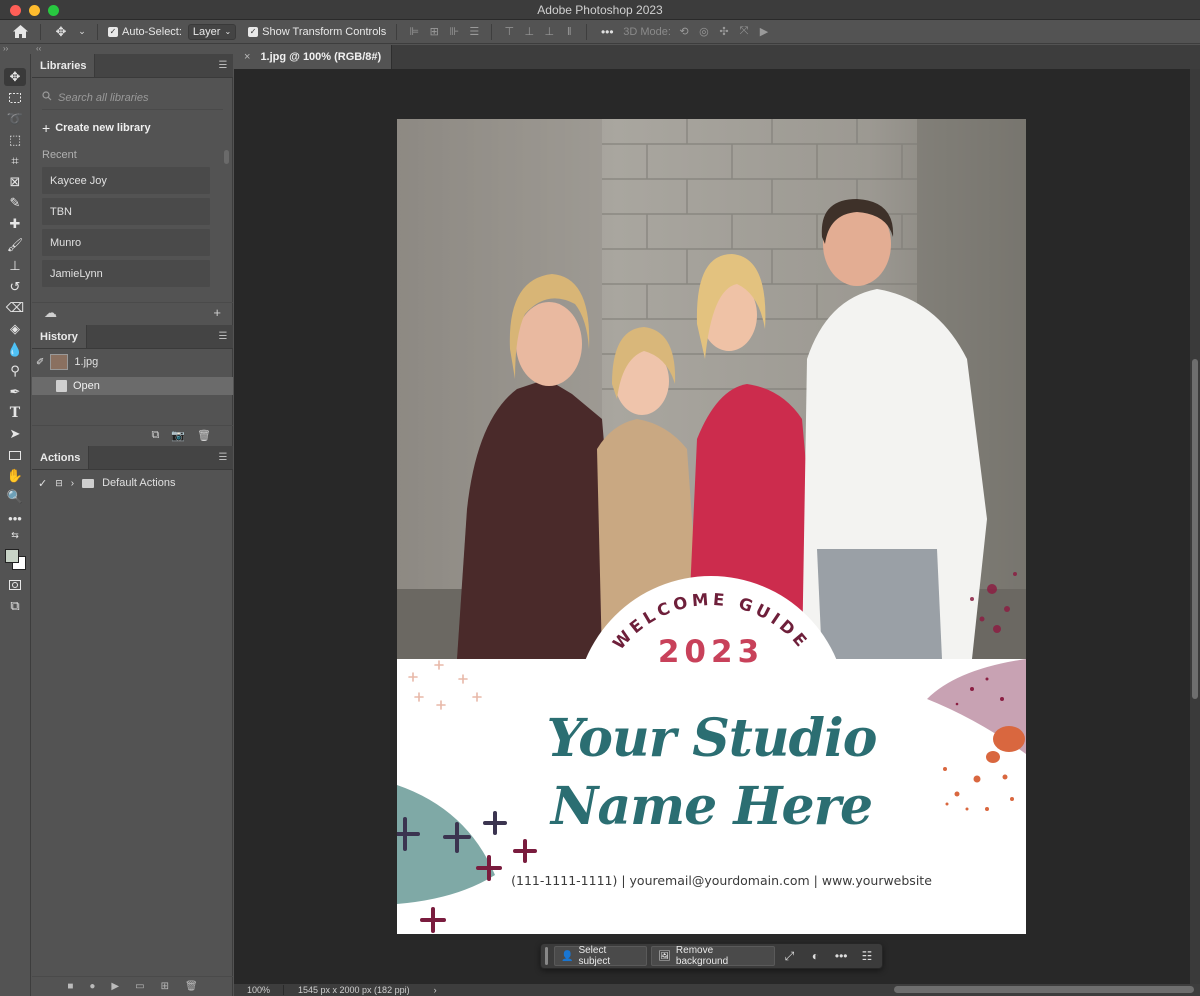  Describe the element at coordinates (569, 32) in the screenshot. I see `distribute-vertical-icon: ‖` at that location.